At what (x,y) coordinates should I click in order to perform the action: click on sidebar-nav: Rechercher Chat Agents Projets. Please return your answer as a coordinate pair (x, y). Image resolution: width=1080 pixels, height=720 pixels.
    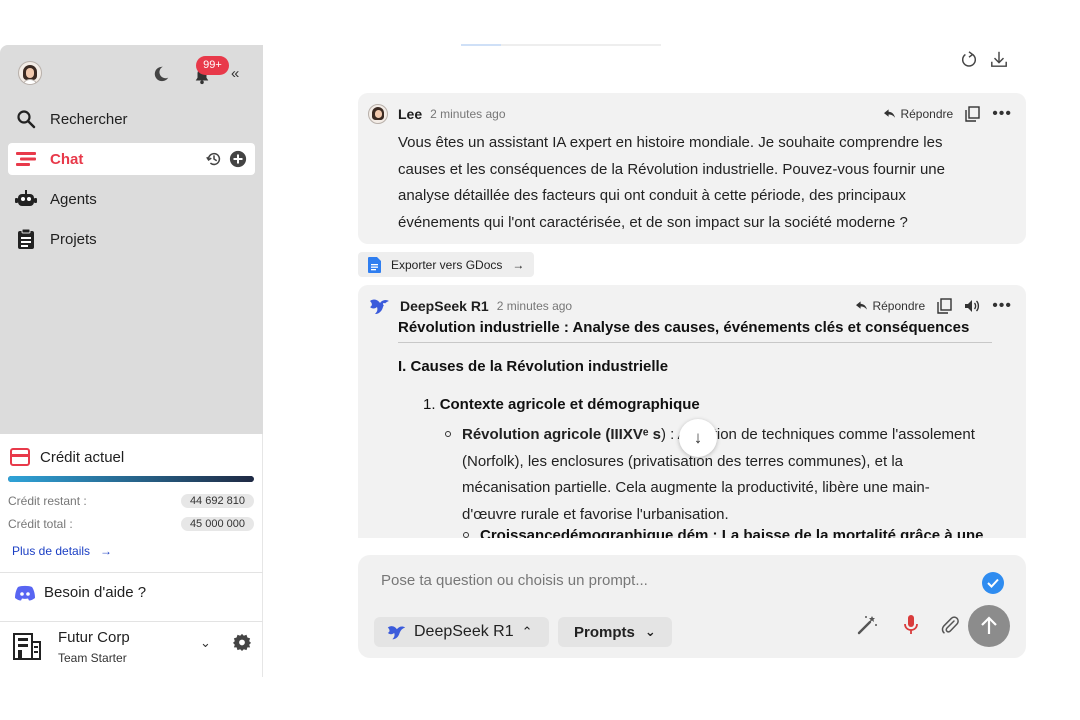
    Looking at the image, I should click on (131, 183).